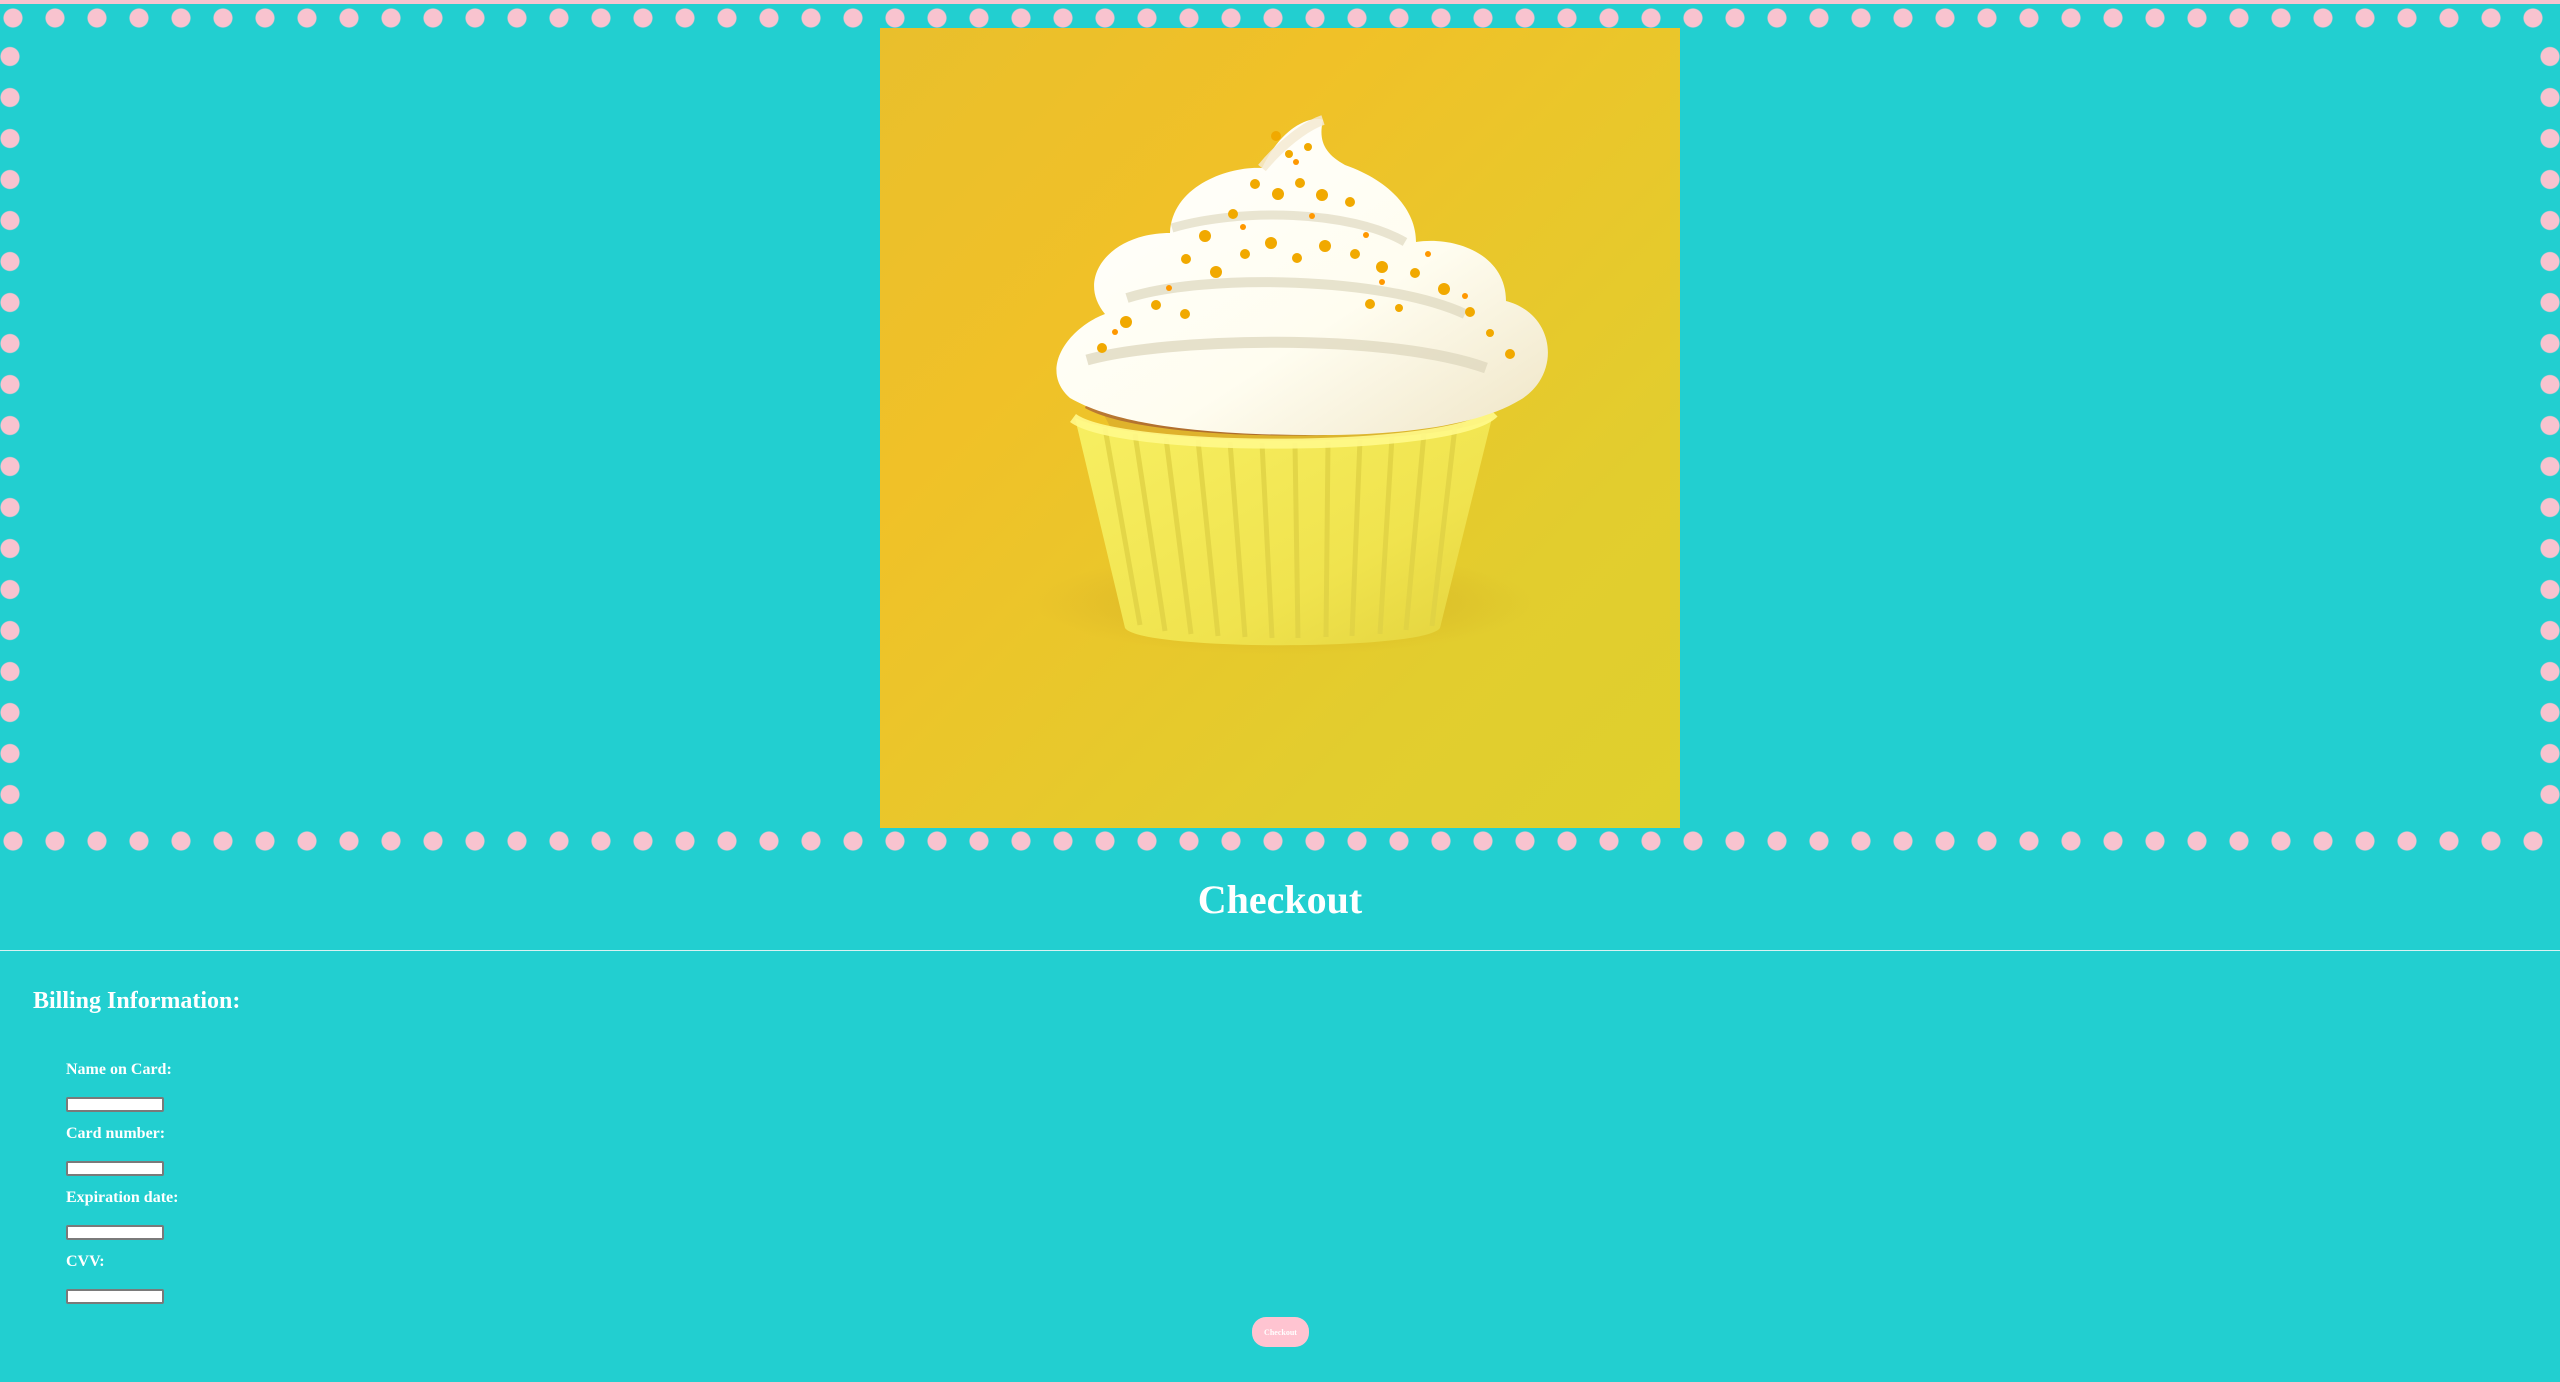 The image size is (2560, 1382). I want to click on polka-dot-border-left, so click(10, 427).